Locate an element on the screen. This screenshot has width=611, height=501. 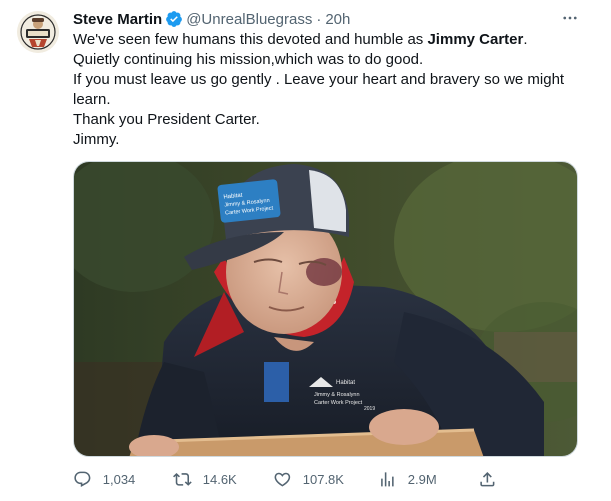
retweet-icon is located at coordinates (182, 479).